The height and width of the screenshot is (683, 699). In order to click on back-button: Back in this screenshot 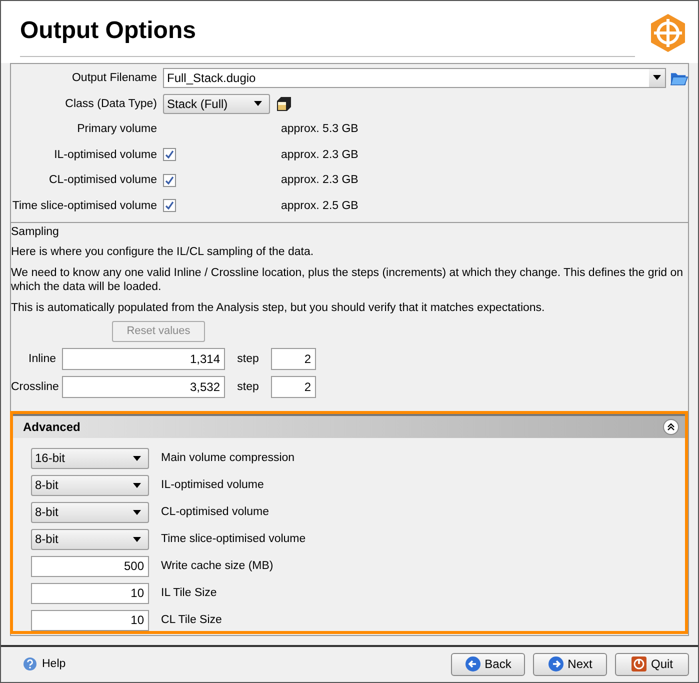, I will do `click(488, 664)`.